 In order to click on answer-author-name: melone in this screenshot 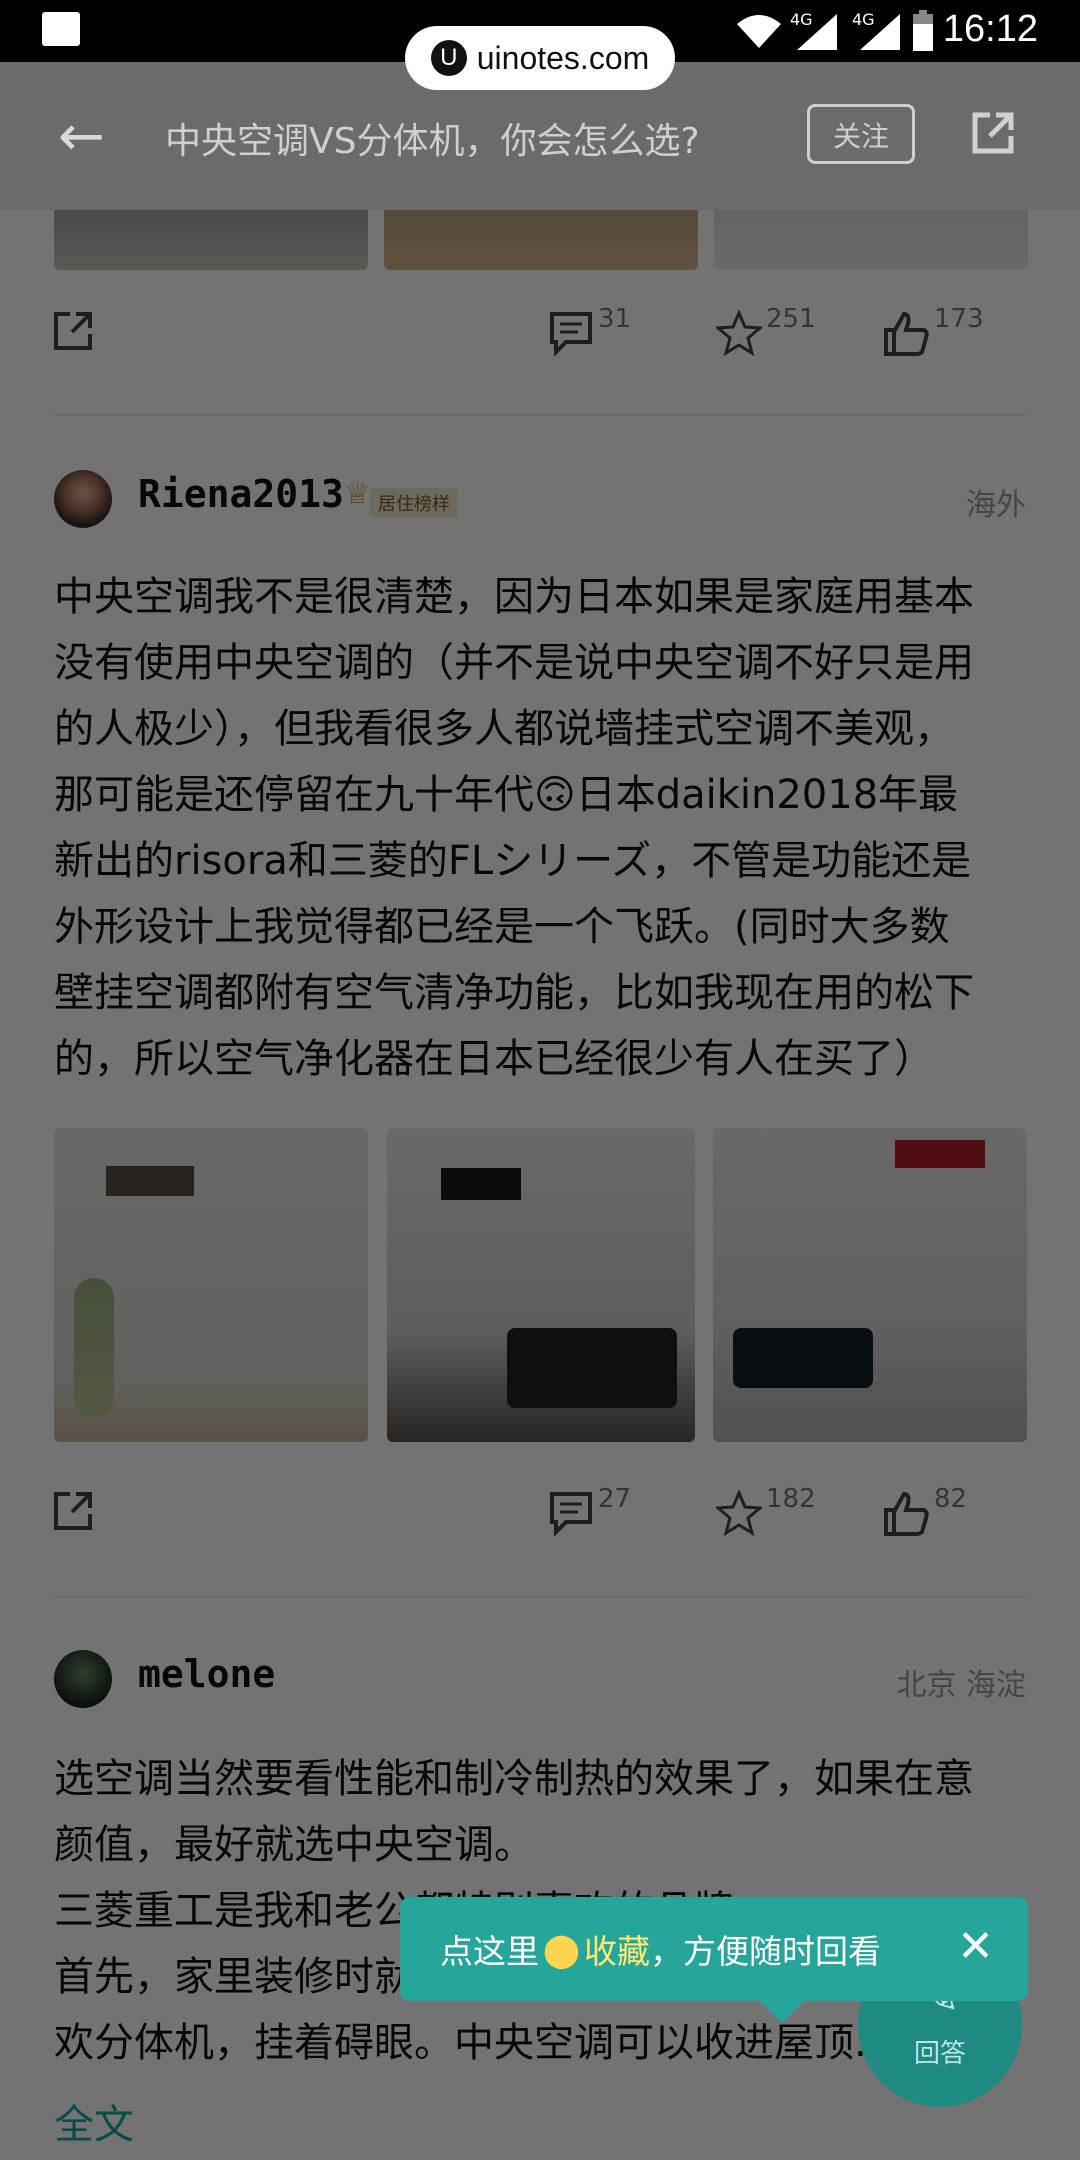, I will do `click(206, 1674)`.